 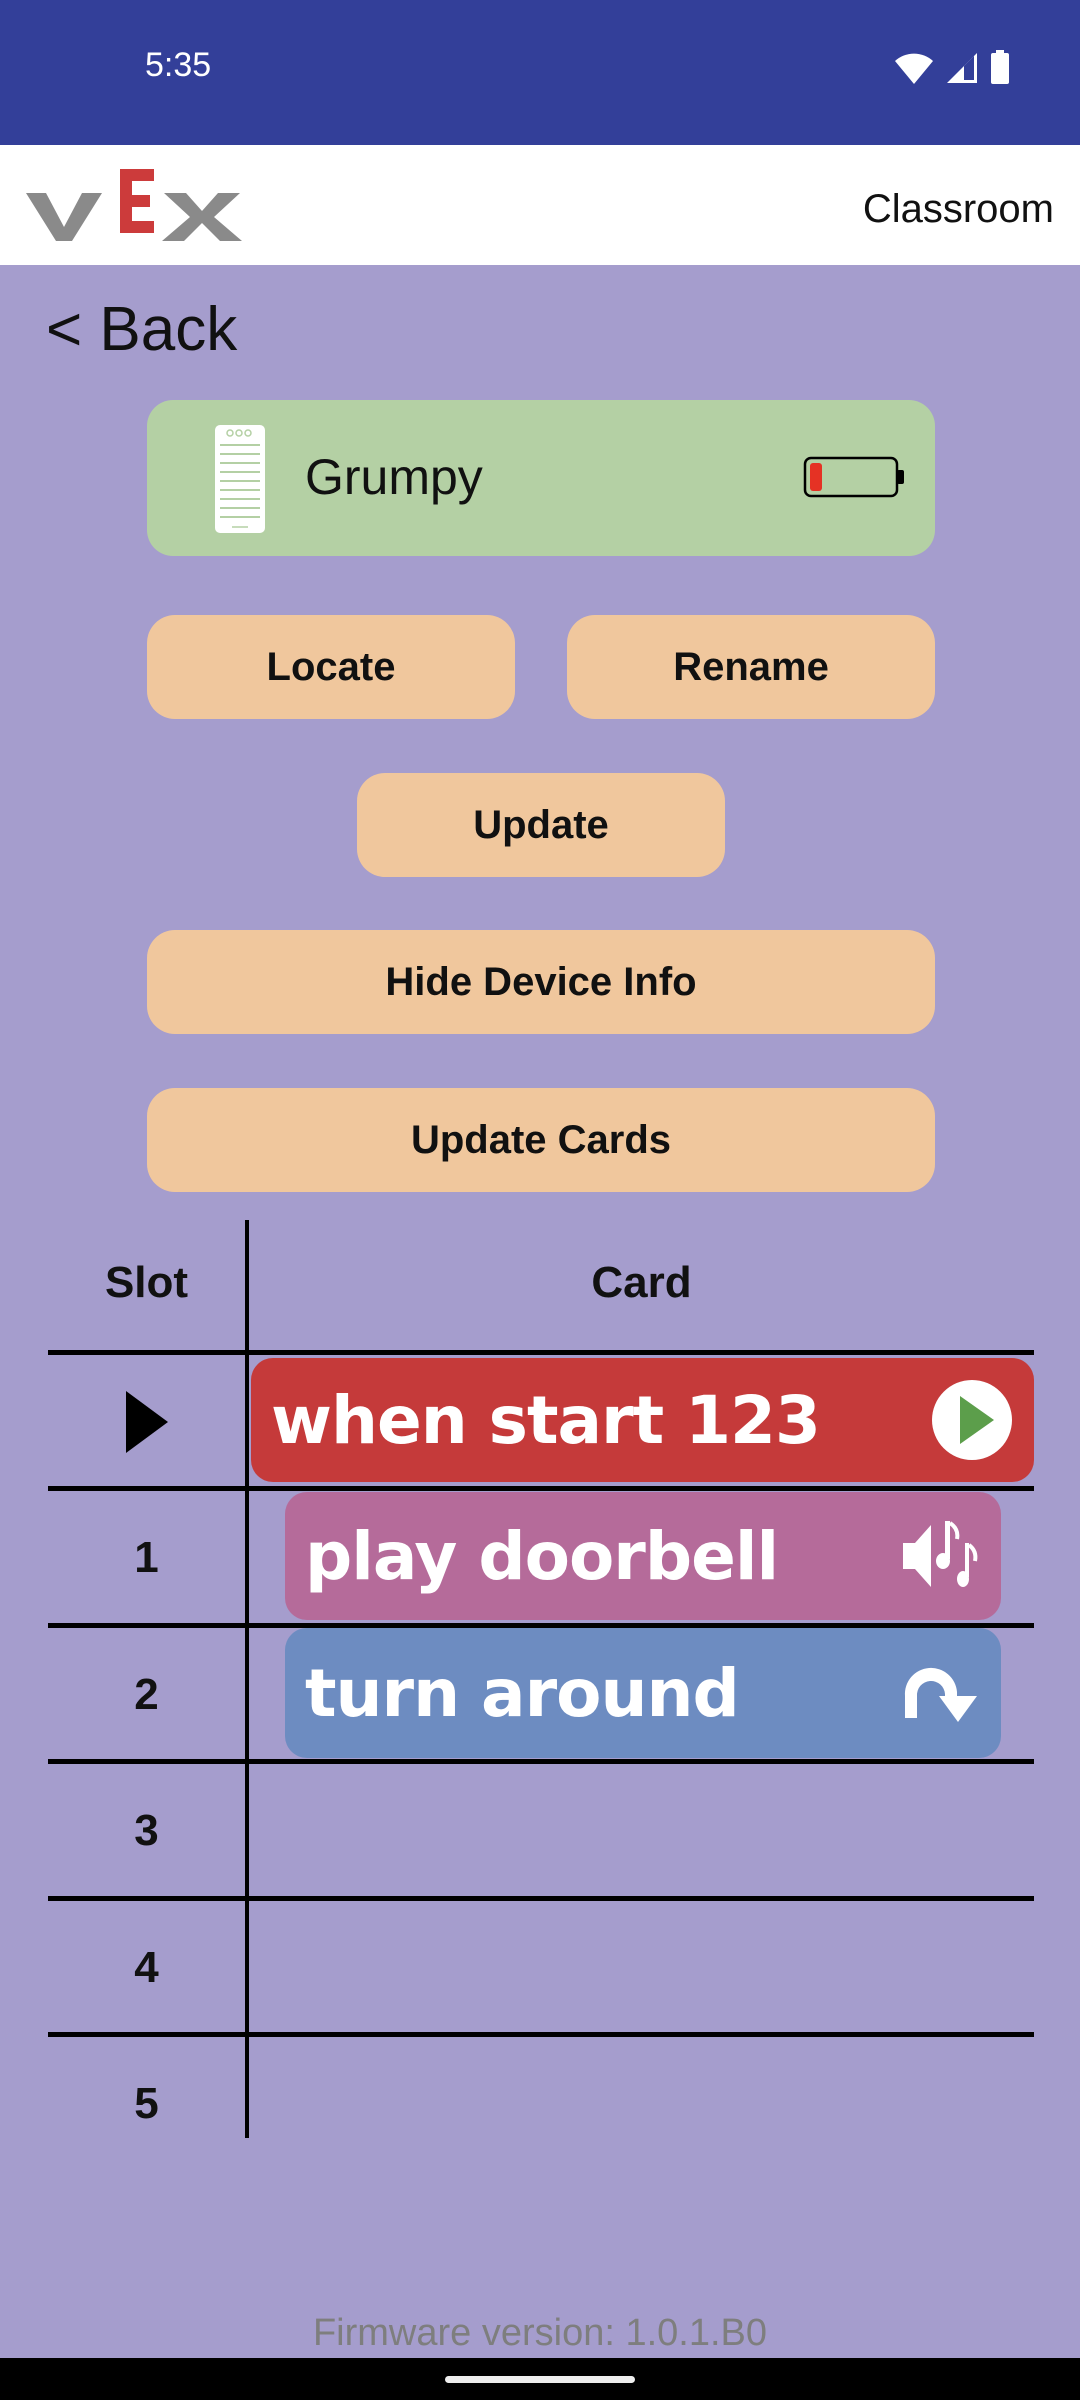 What do you see at coordinates (972, 1420) in the screenshot?
I see `start-play-icon` at bounding box center [972, 1420].